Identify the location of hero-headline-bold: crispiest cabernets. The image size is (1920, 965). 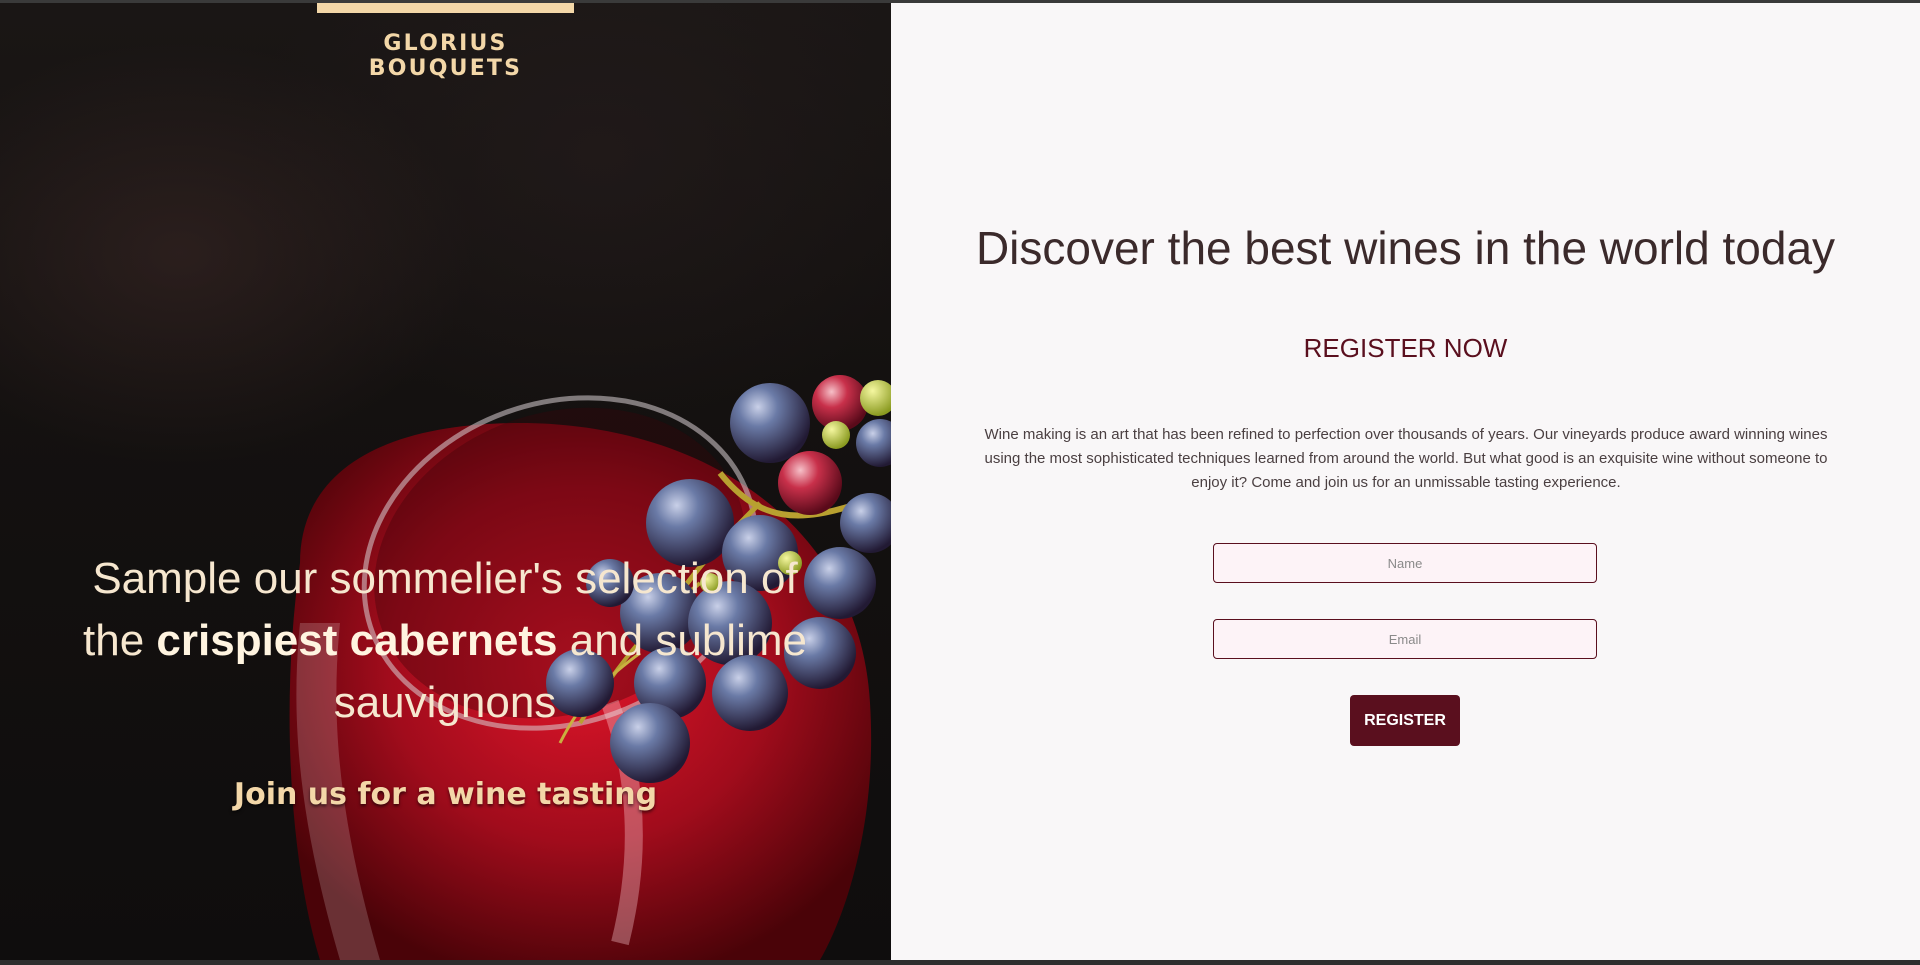
(357, 640).